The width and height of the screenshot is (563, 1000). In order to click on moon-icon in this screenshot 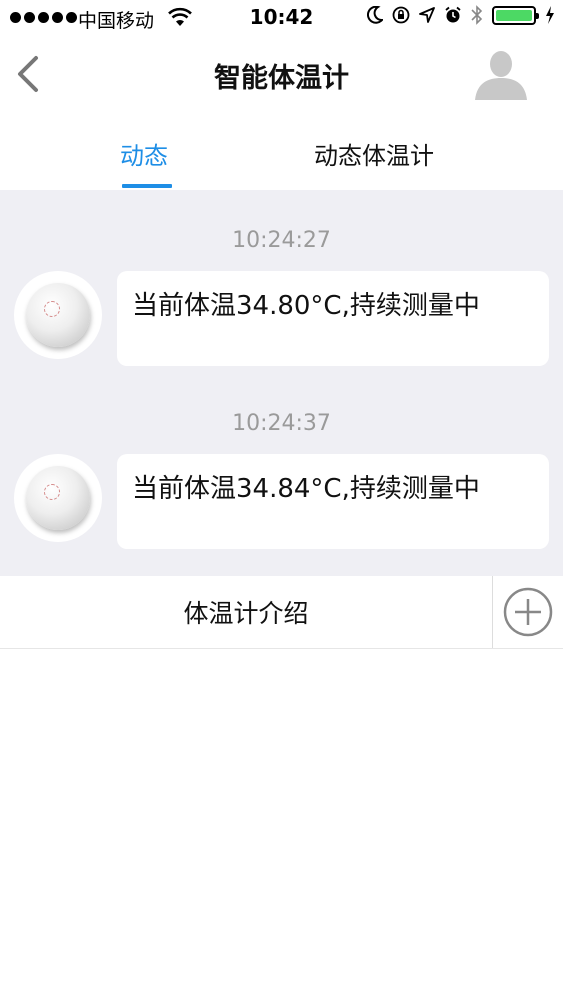, I will do `click(375, 15)`.